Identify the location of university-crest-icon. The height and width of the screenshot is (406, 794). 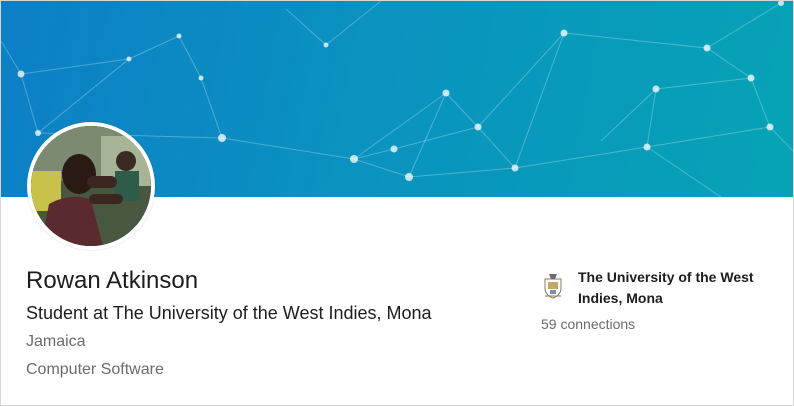
(553, 286).